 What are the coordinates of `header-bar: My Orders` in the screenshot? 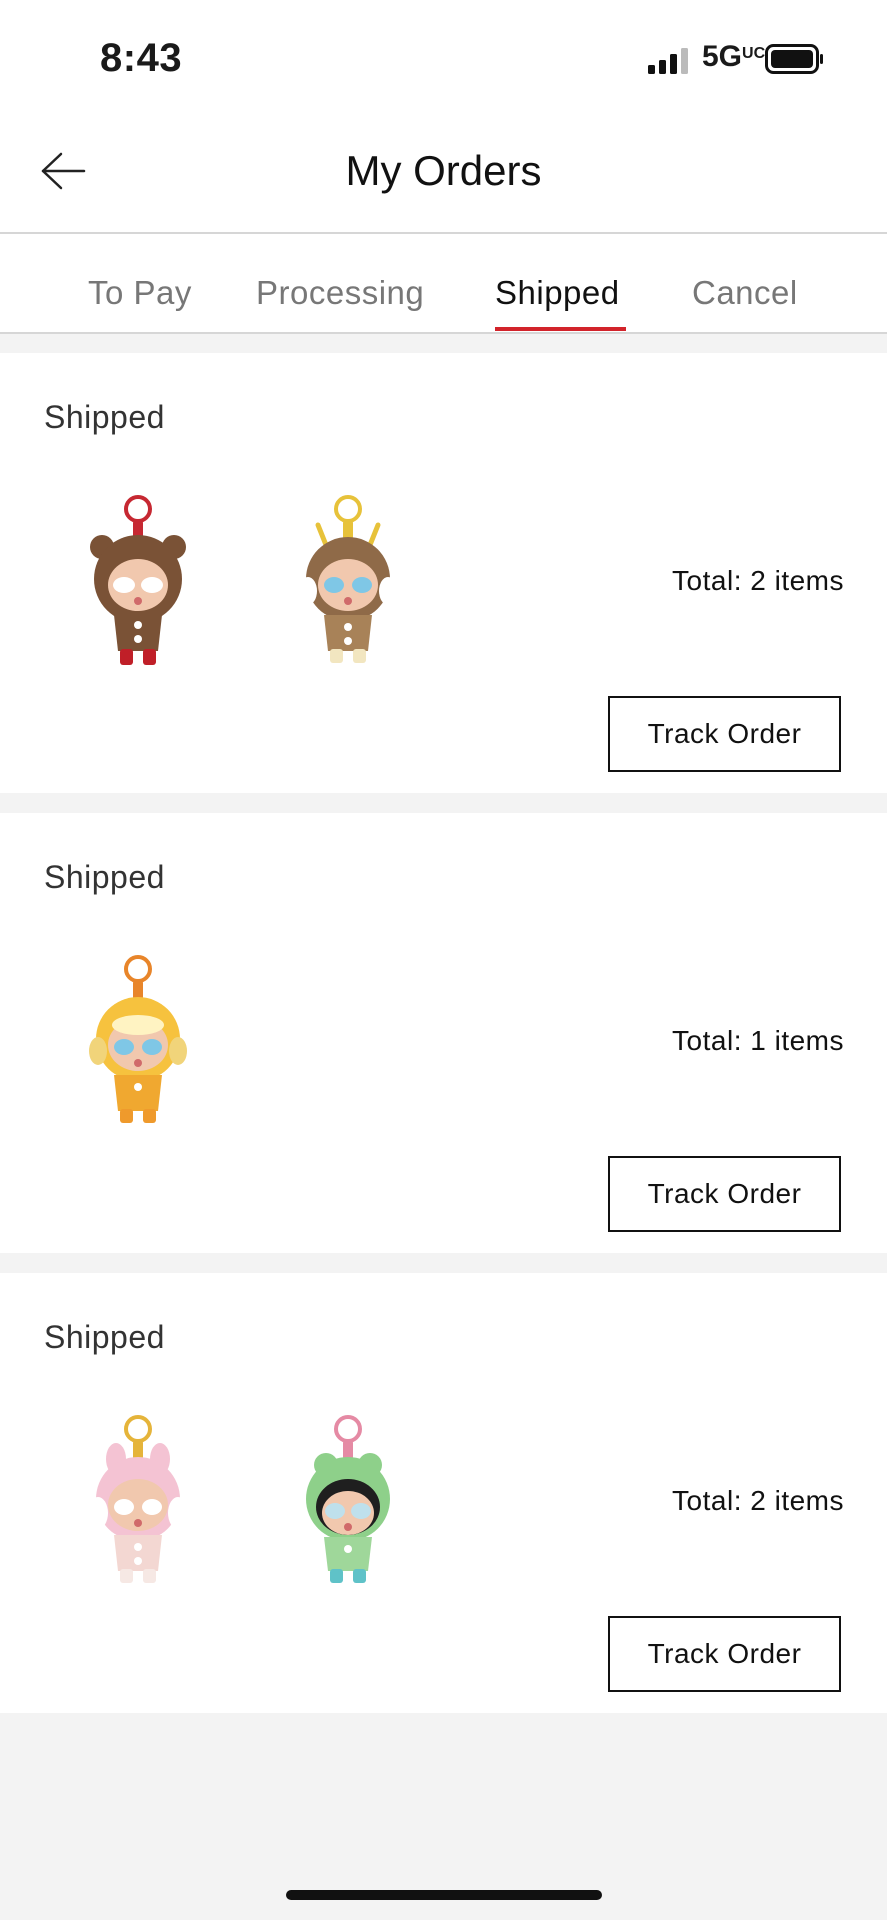 It's located at (443, 174).